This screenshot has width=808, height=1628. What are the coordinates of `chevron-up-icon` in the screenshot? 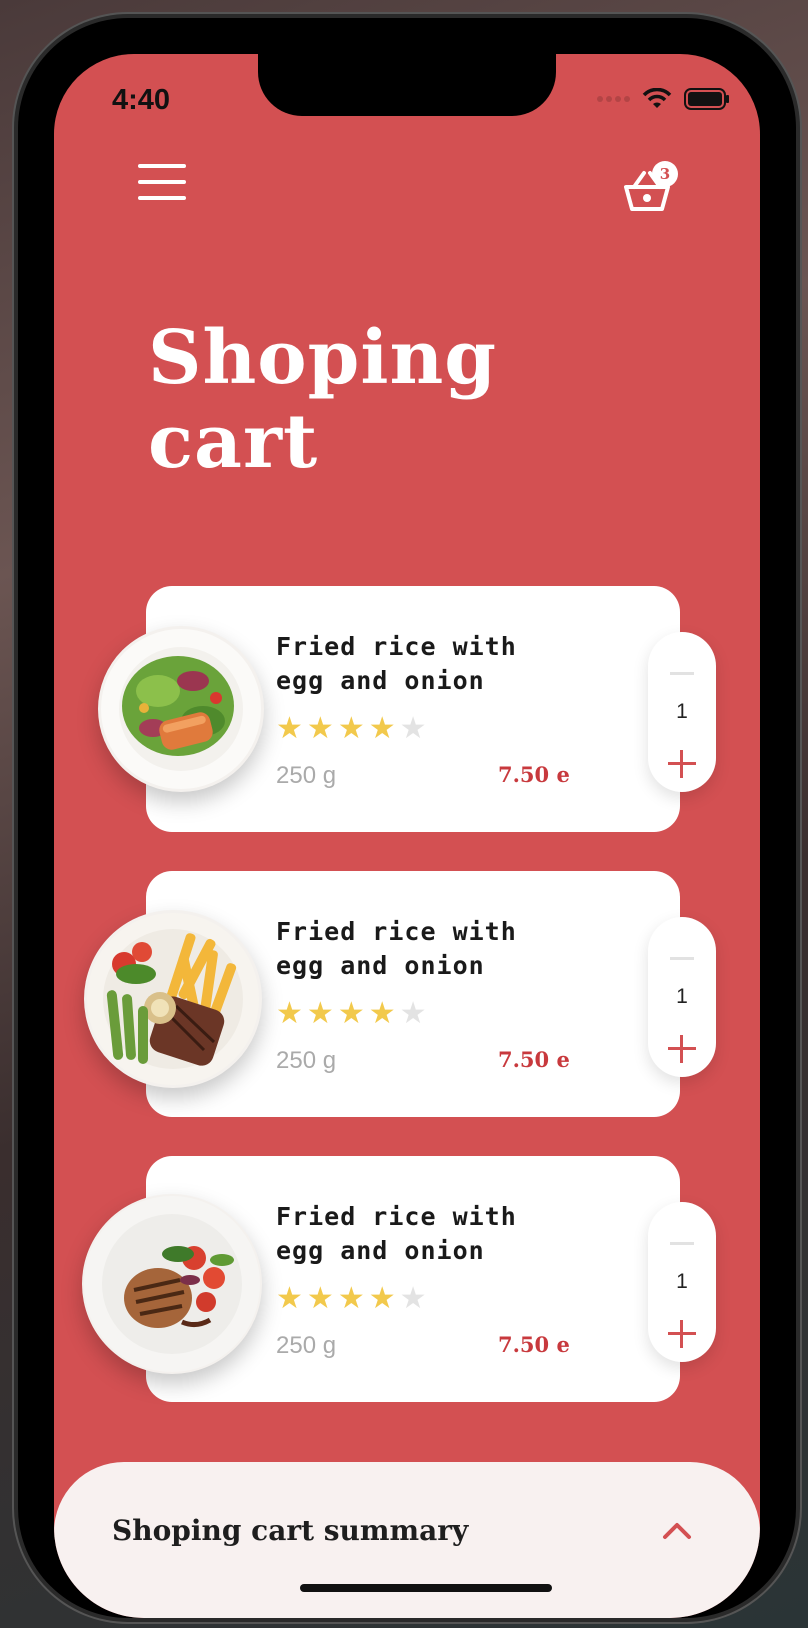 It's located at (677, 1530).